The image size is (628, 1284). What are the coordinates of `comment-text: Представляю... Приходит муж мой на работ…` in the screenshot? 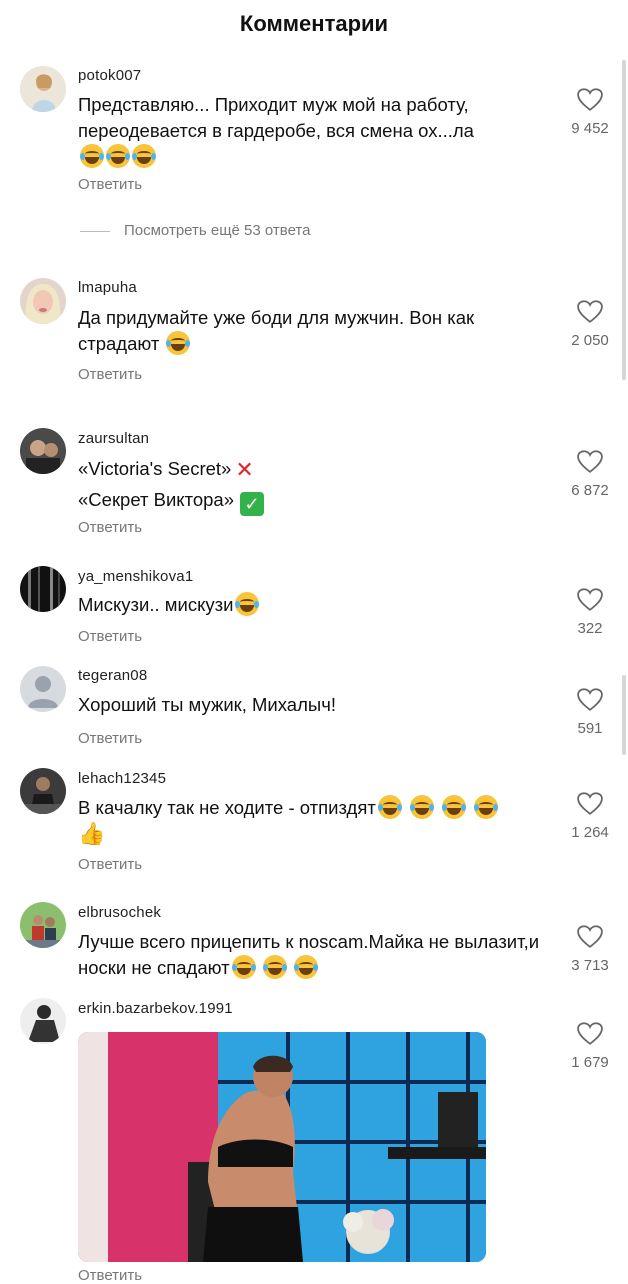 It's located at (313, 131).